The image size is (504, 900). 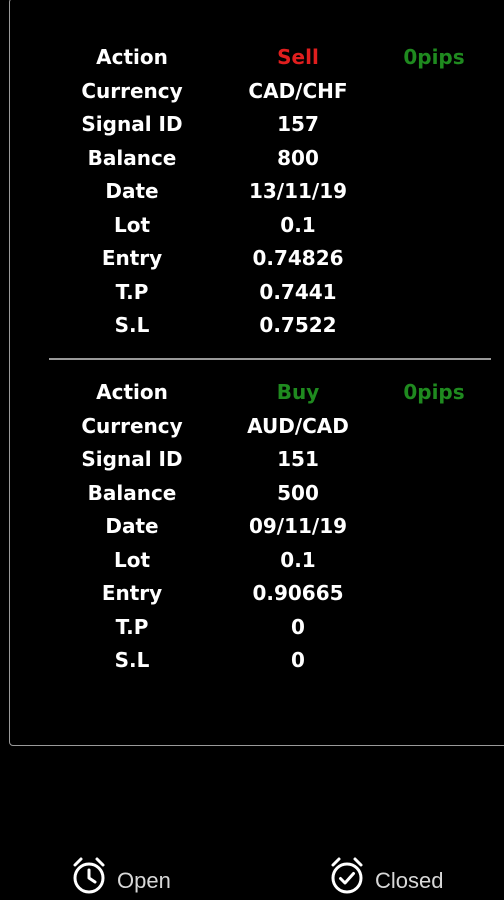 What do you see at coordinates (257, 628) in the screenshot?
I see `take-profit-row: T.P 0` at bounding box center [257, 628].